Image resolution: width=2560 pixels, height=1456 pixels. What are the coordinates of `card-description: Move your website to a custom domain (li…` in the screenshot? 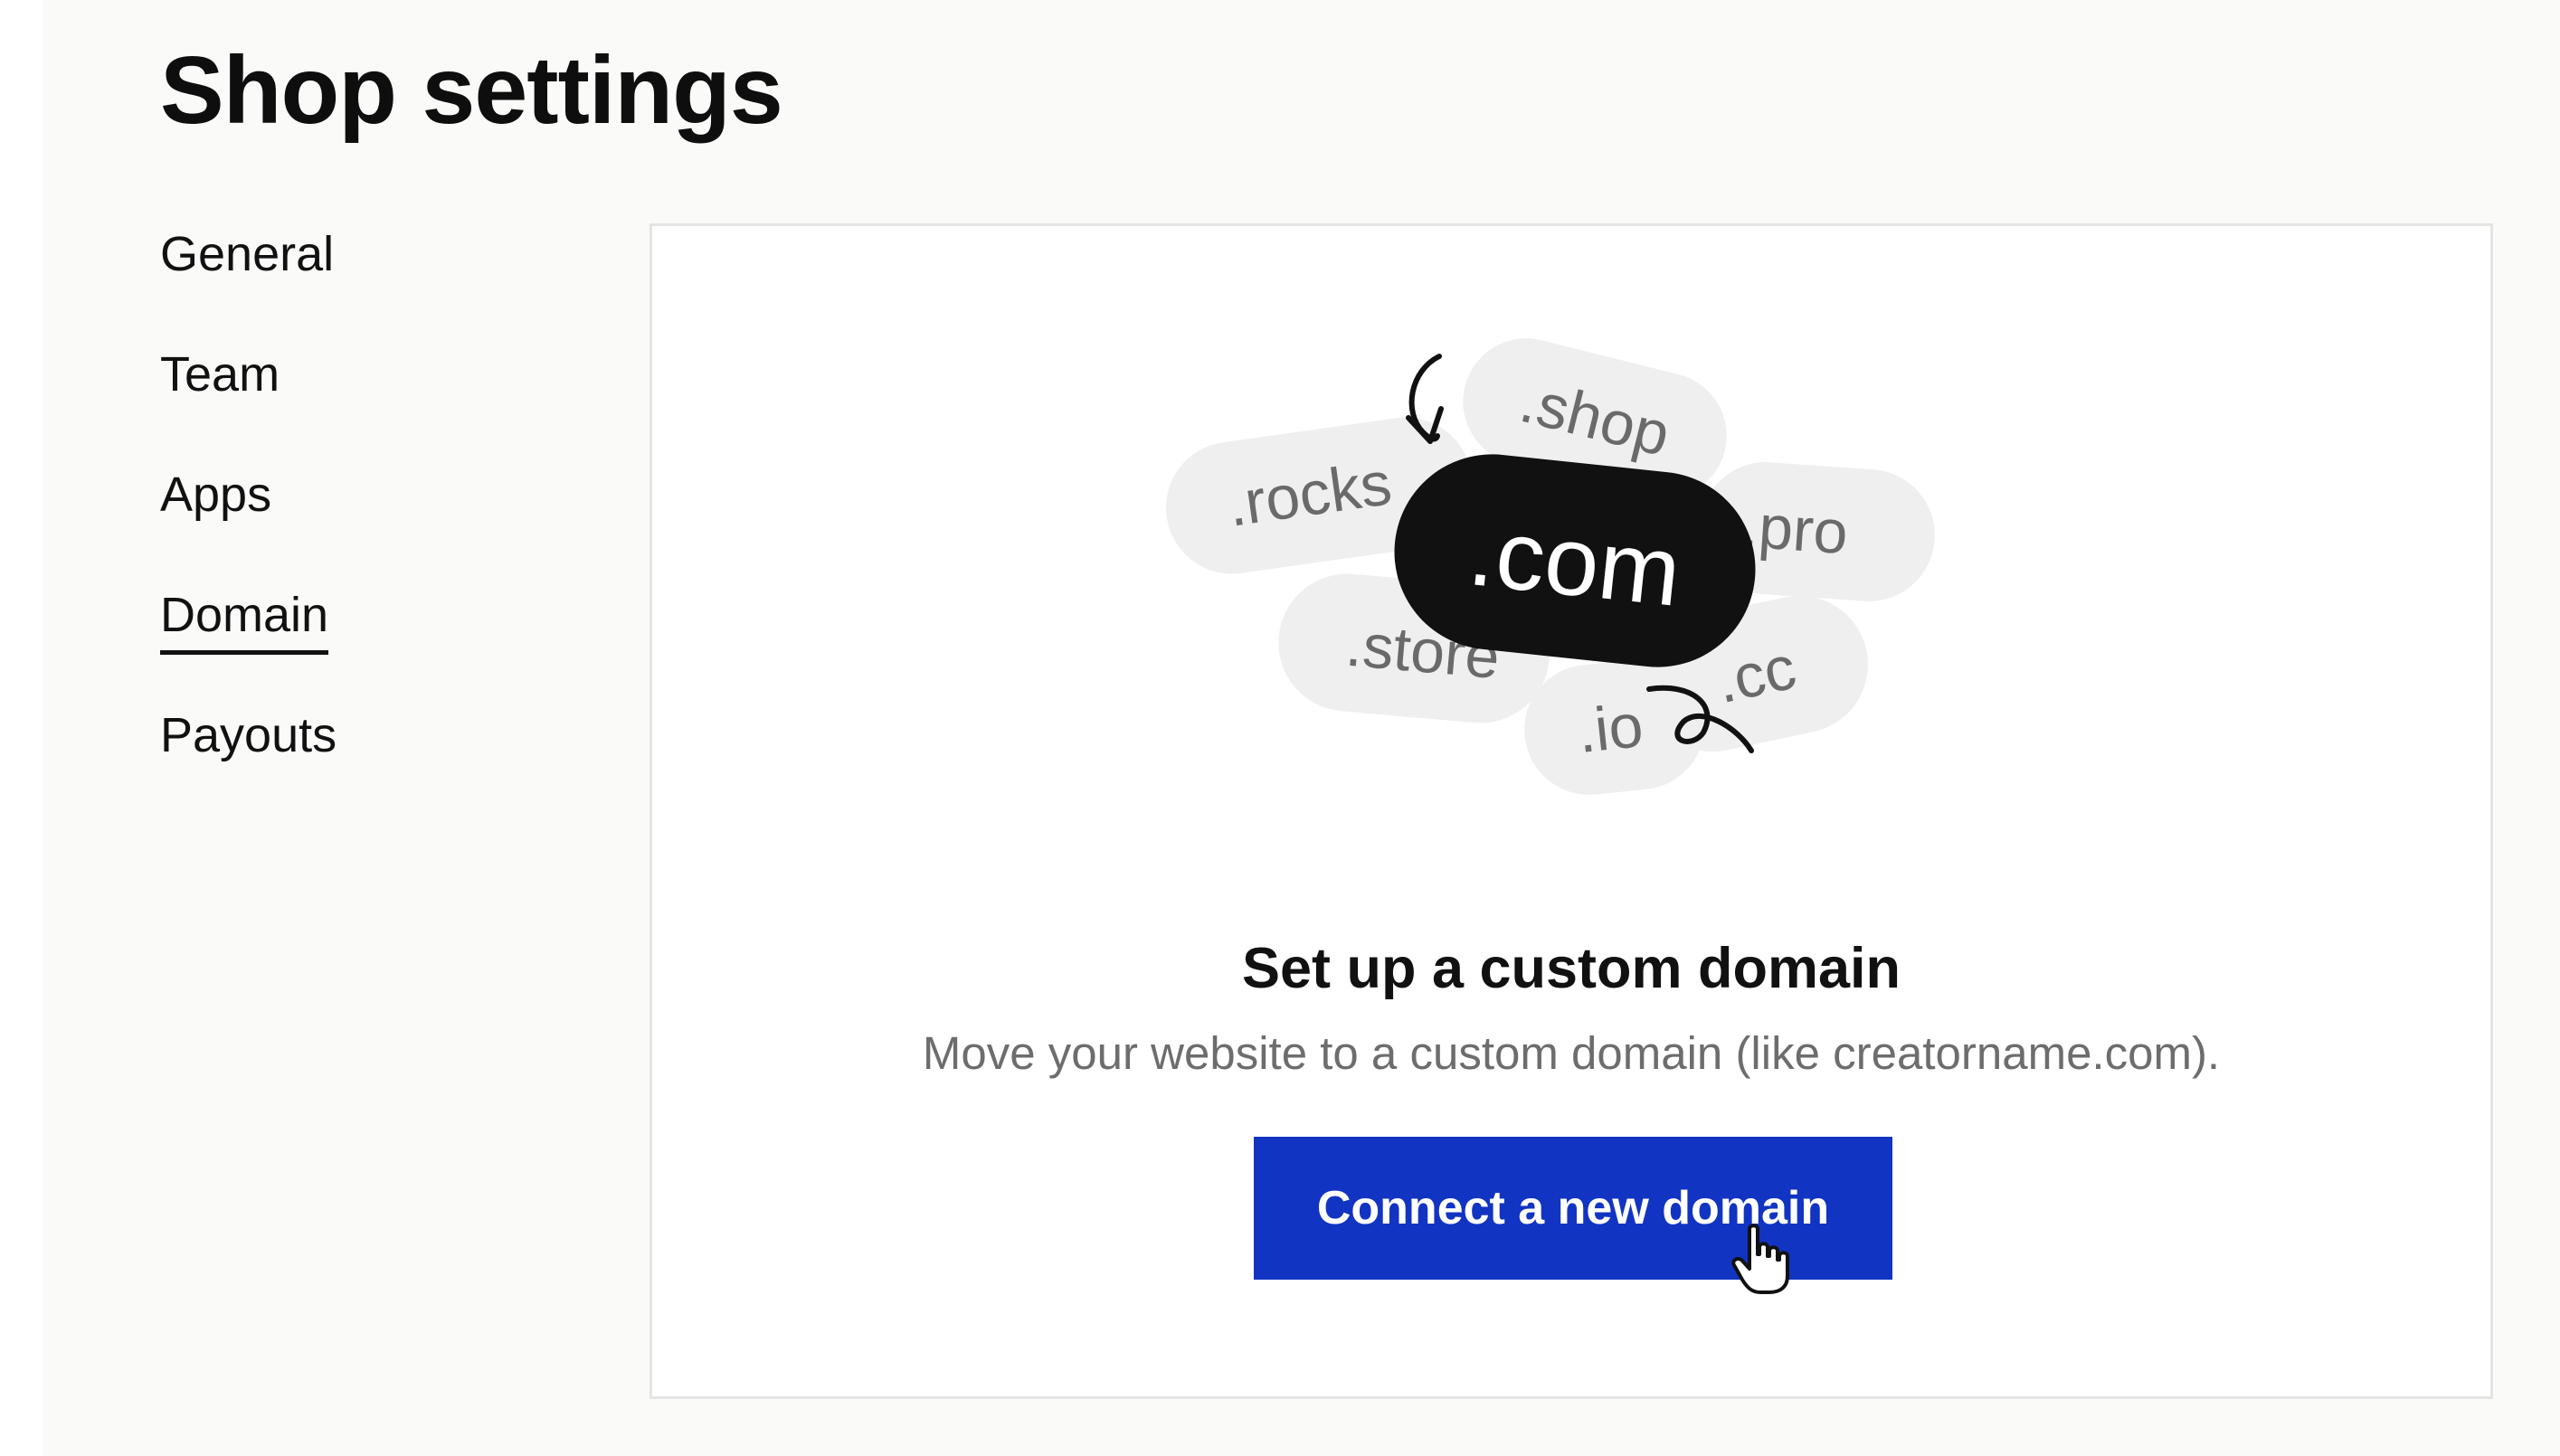 It's located at (1571, 1053).